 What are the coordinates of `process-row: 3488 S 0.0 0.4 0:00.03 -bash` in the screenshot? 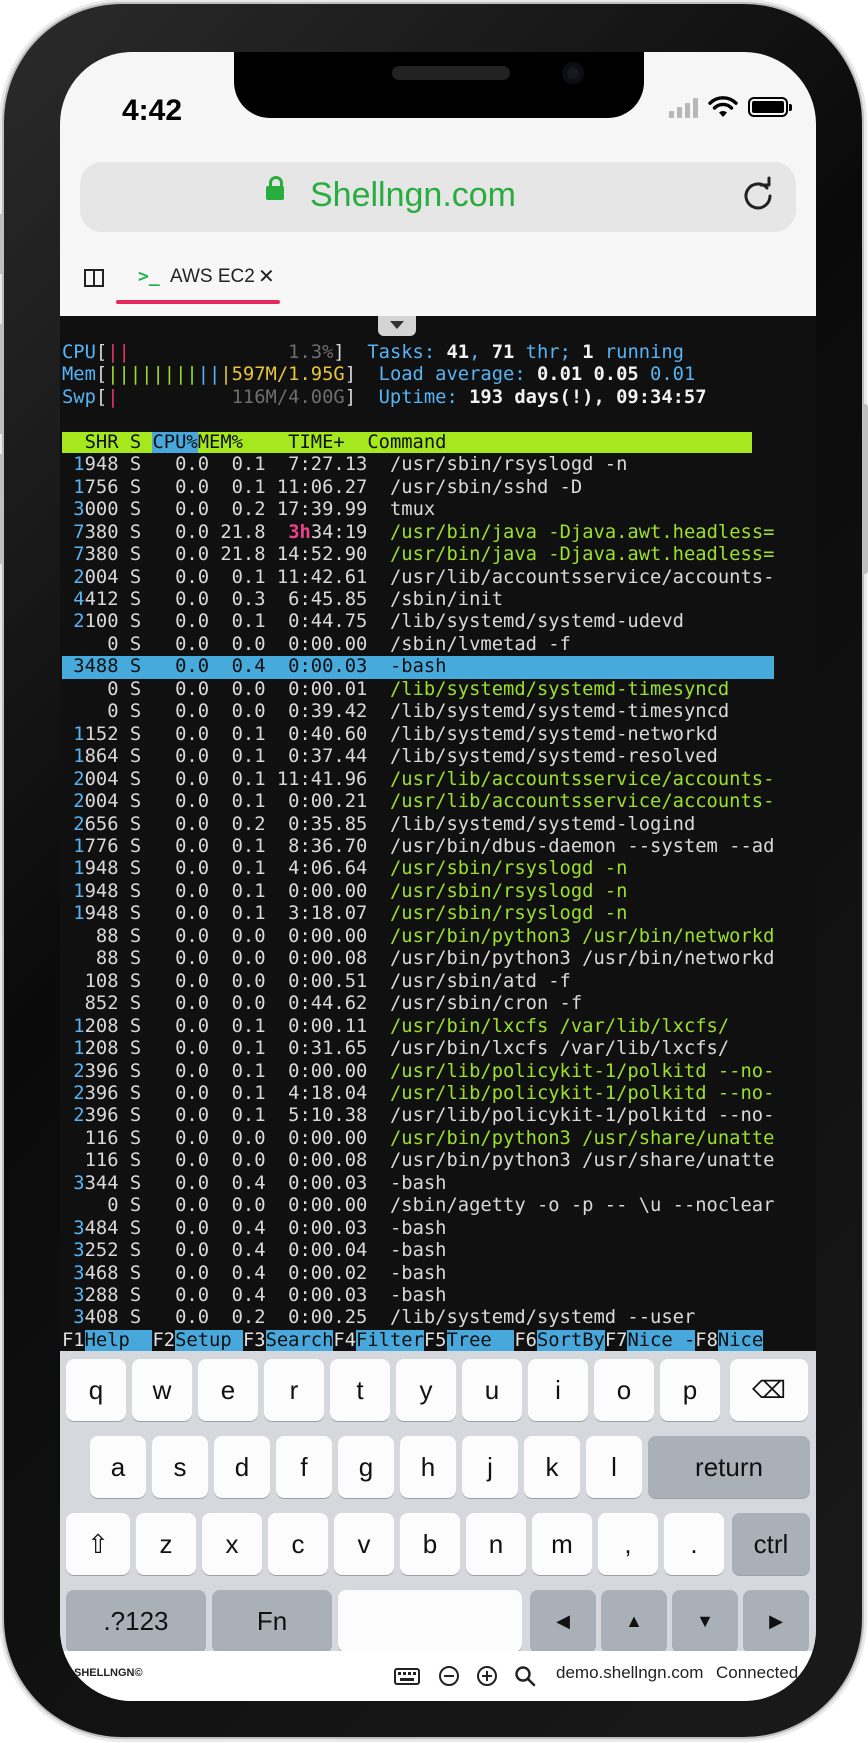 It's located at (418, 667).